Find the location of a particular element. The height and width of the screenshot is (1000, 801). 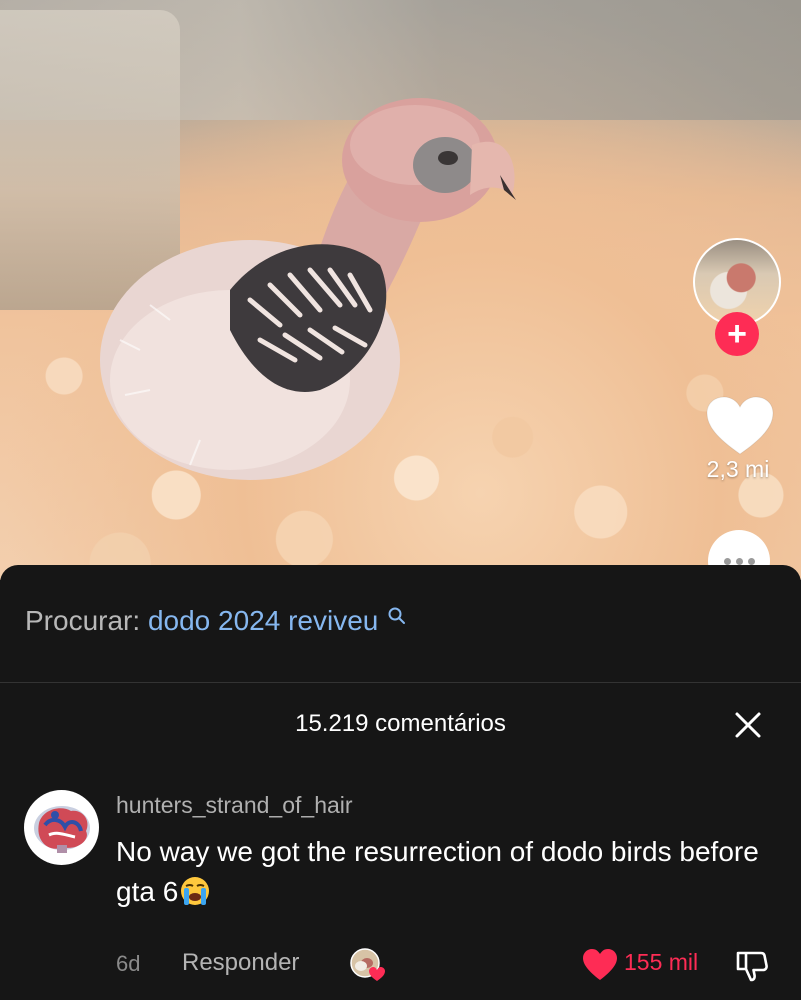

comment-like-heart-icon is located at coordinates (600, 965).